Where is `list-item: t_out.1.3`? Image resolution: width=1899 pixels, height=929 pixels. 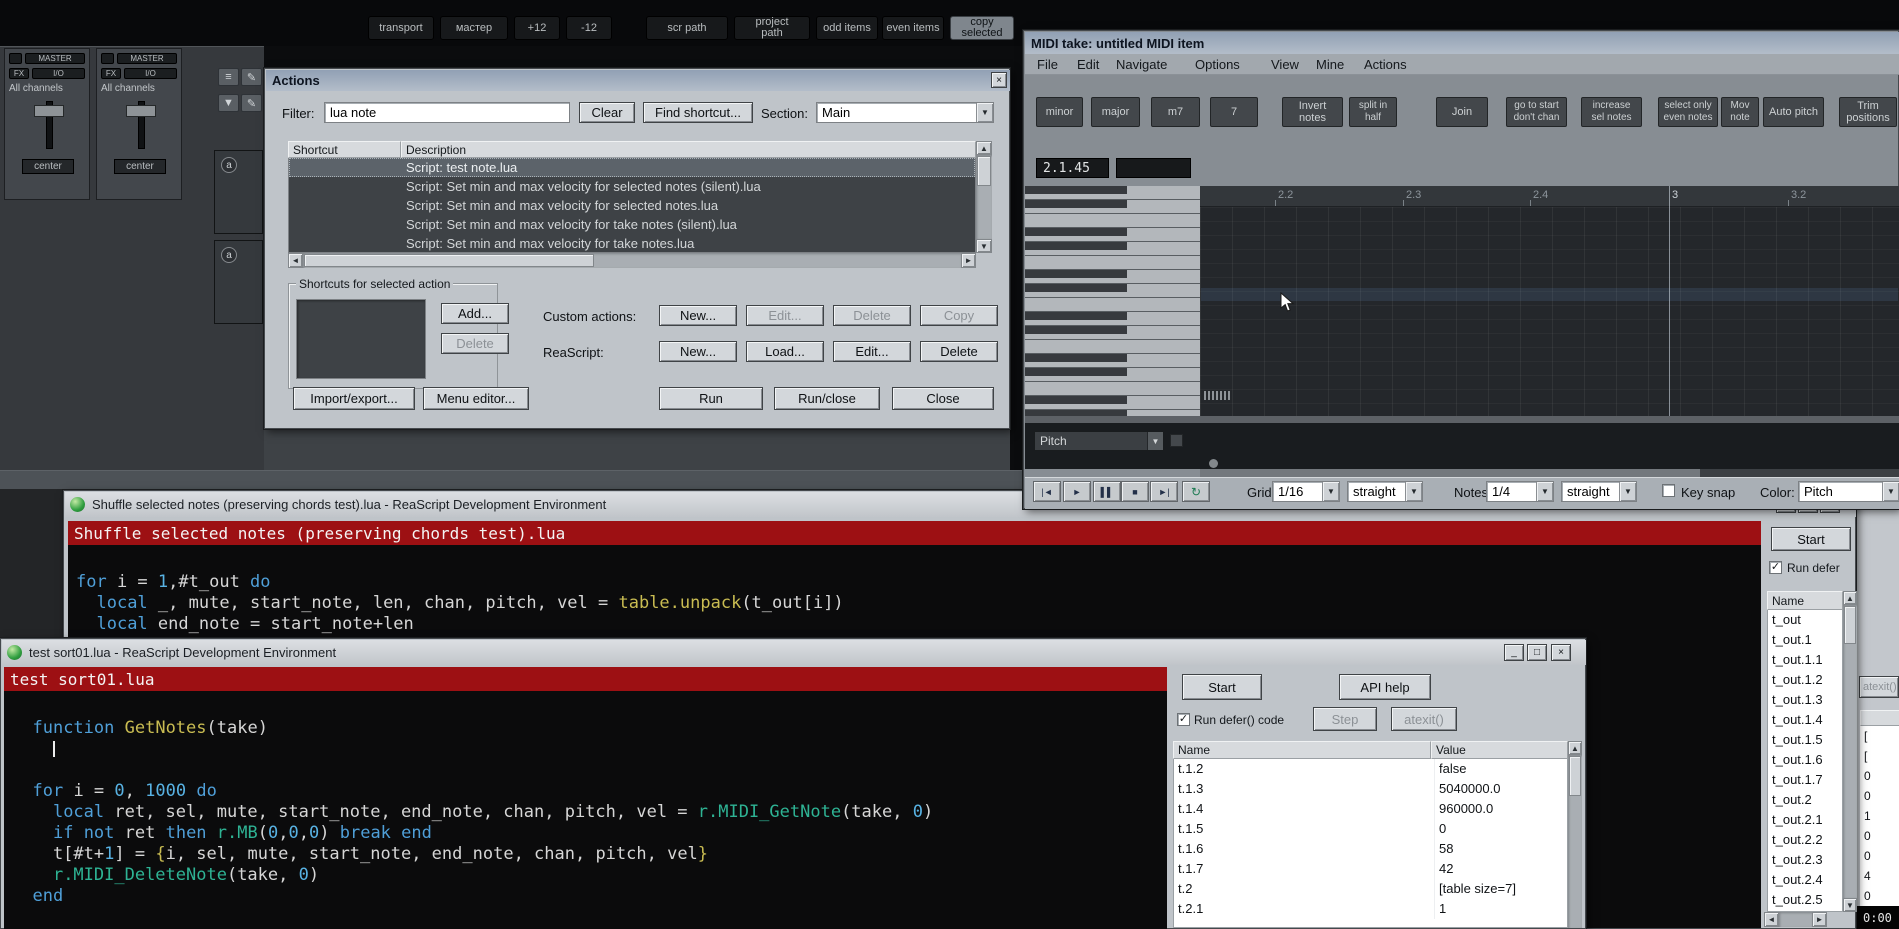 list-item: t_out.1.3 is located at coordinates (1805, 700).